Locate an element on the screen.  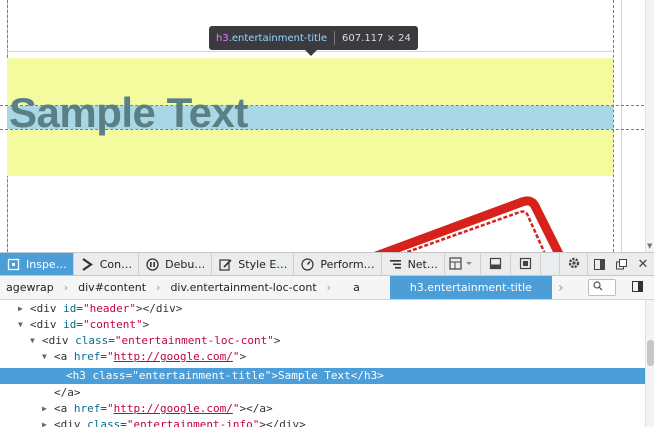
markup-node-content: ▼ <div id="content"> is located at coordinates (322, 325).